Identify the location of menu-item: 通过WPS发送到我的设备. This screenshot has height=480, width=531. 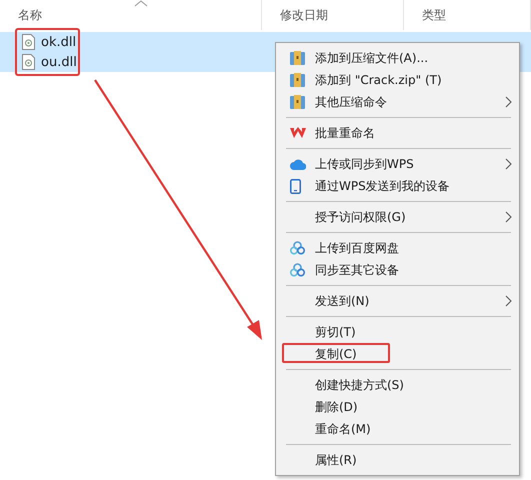
(397, 186).